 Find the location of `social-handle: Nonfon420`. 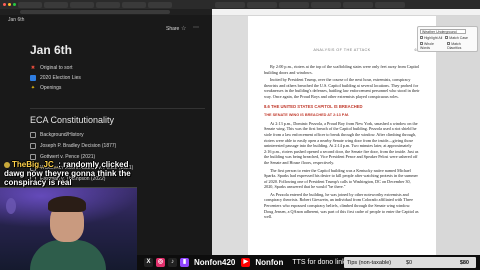

social-handle: Nonfon420 is located at coordinates (215, 262).